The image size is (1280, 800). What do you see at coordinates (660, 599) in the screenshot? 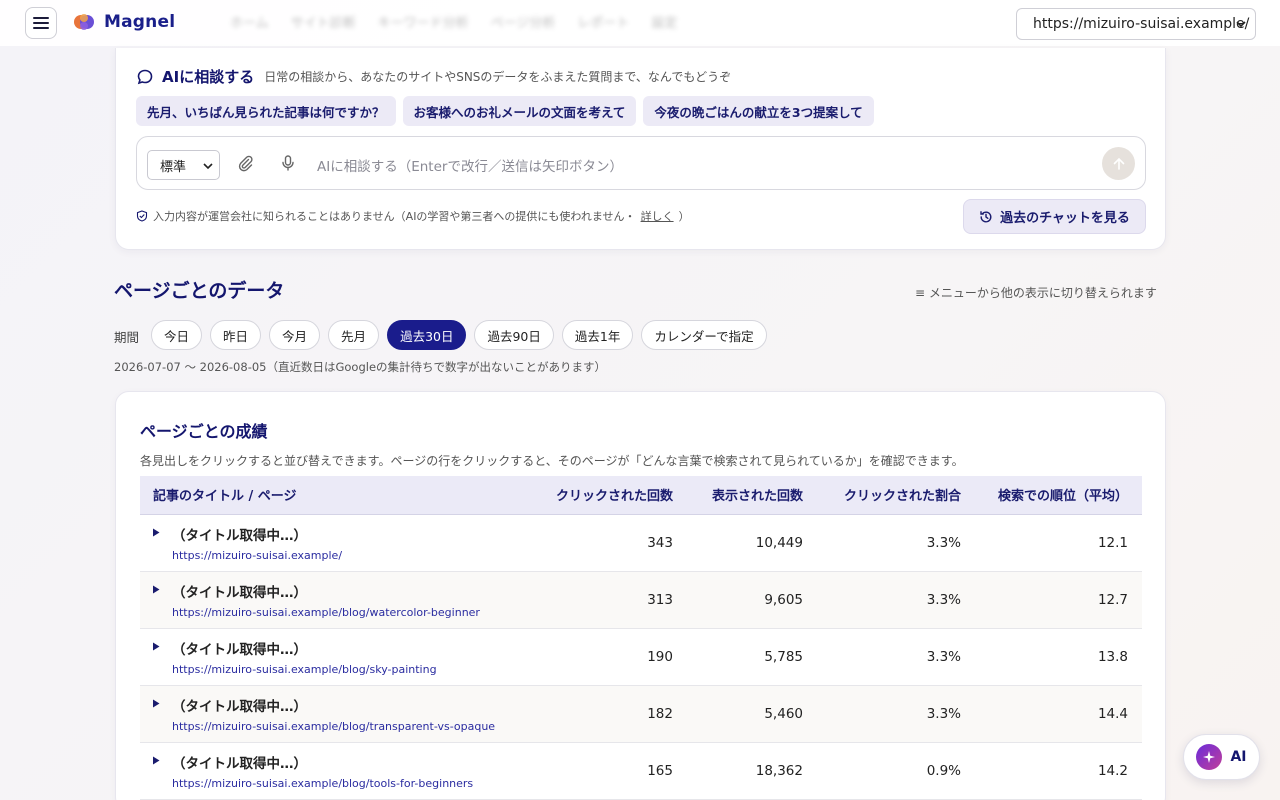
I see `cell-clicks: 313` at bounding box center [660, 599].